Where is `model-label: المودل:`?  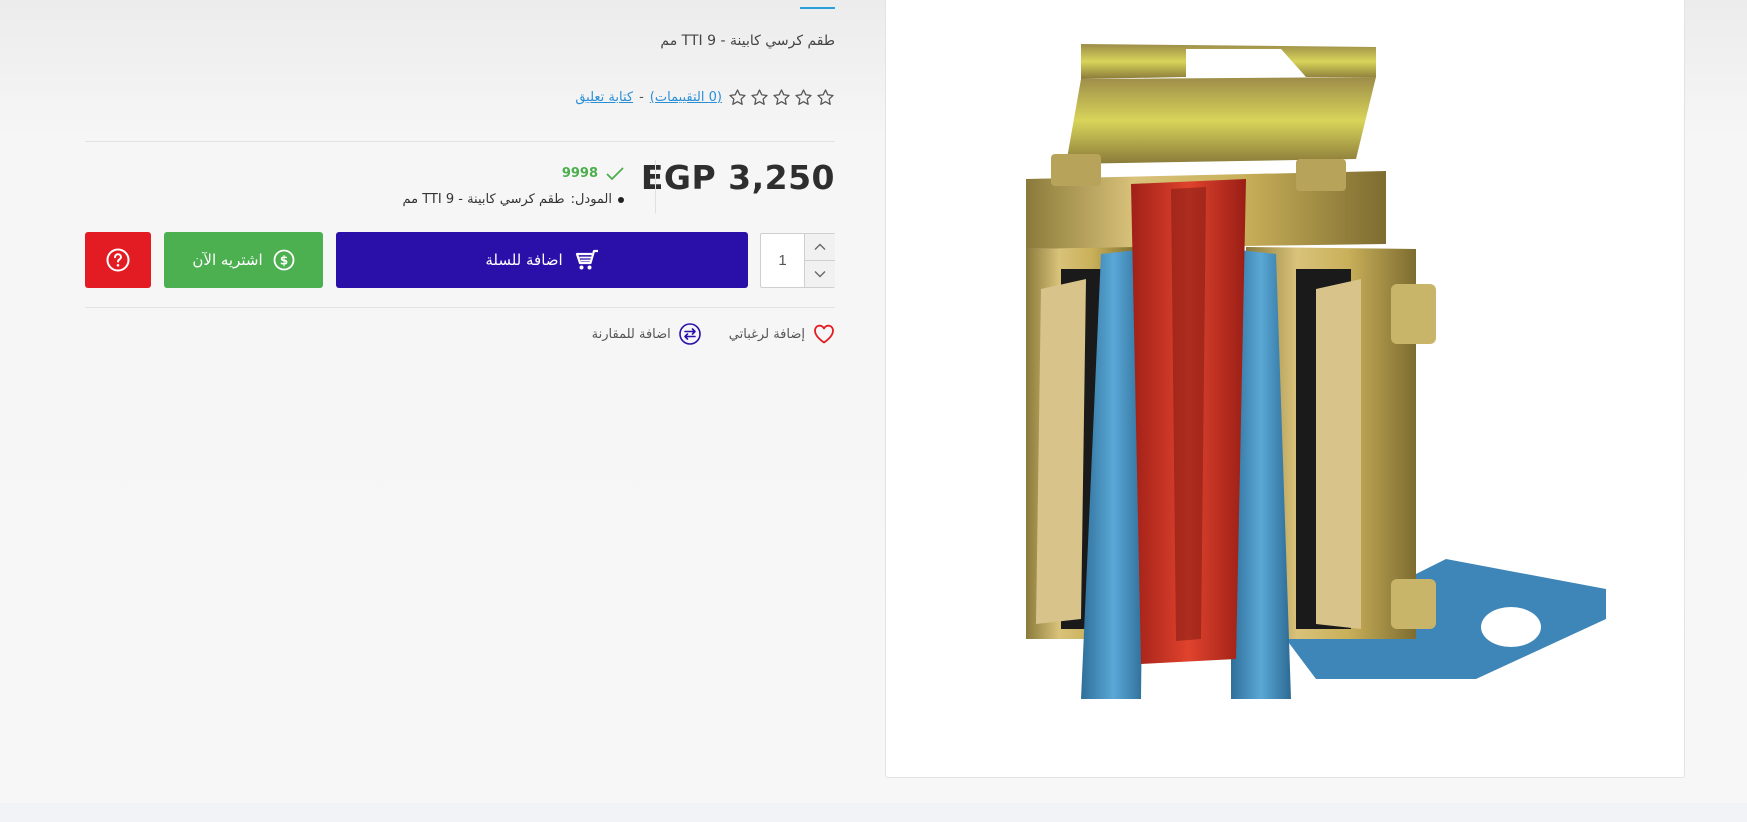 model-label: المودل: is located at coordinates (591, 199).